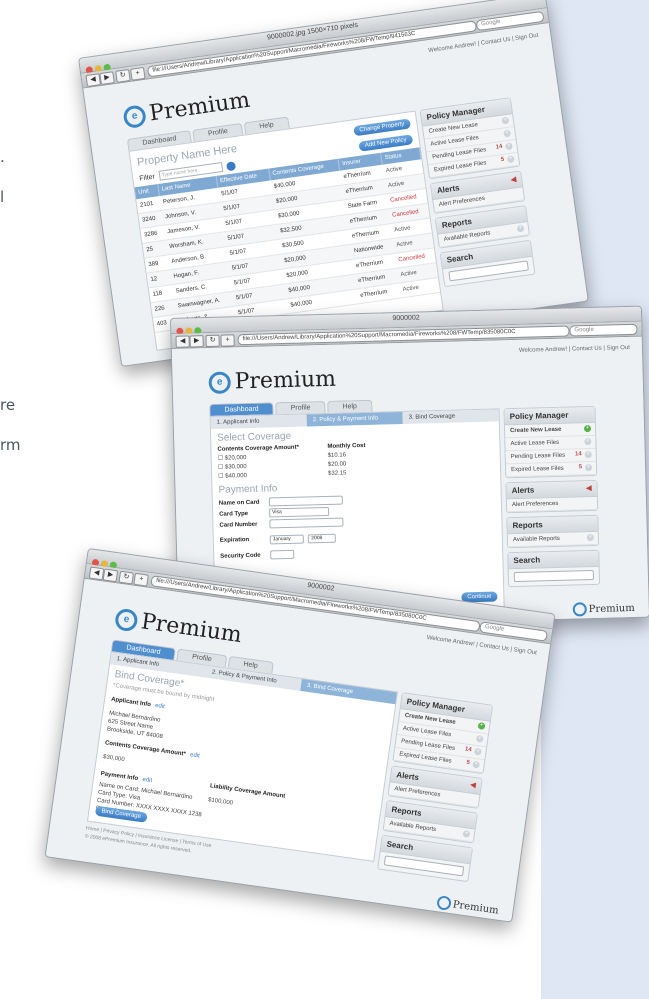 The width and height of the screenshot is (649, 999). What do you see at coordinates (239, 503) in the screenshot?
I see `field-label: Name on Card` at bounding box center [239, 503].